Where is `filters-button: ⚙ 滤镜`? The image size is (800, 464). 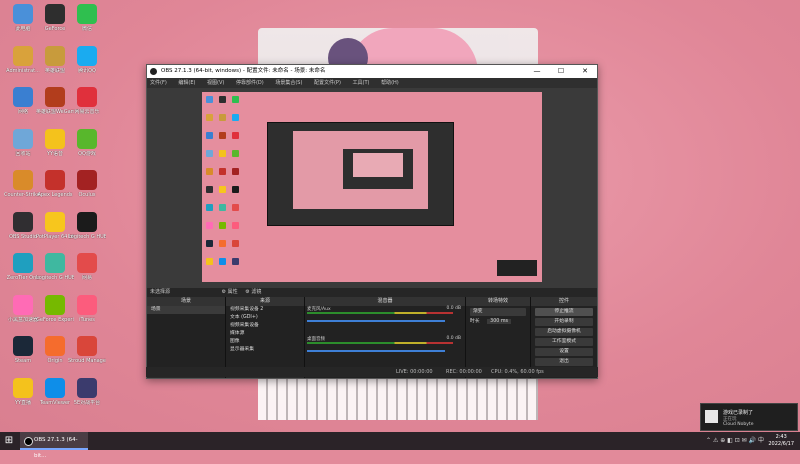
filters-button: ⚙ 滤镜 is located at coordinates (253, 292).